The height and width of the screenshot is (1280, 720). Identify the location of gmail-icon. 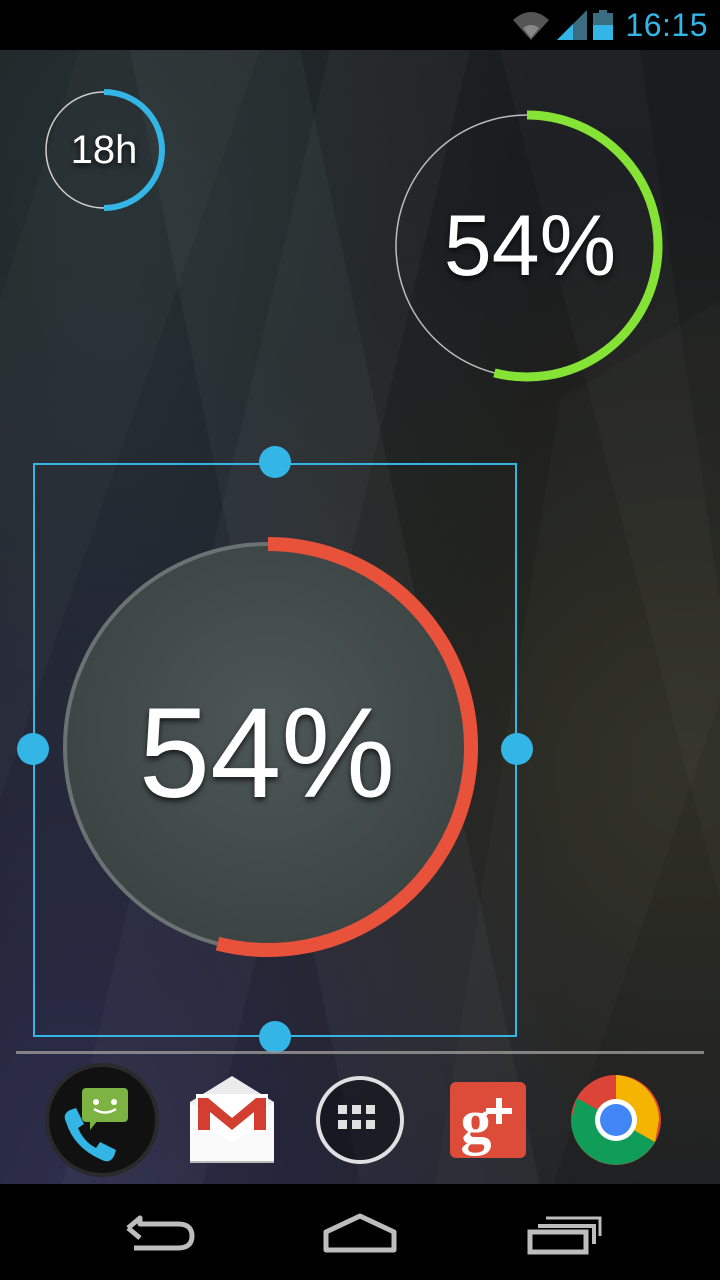
(232, 1119).